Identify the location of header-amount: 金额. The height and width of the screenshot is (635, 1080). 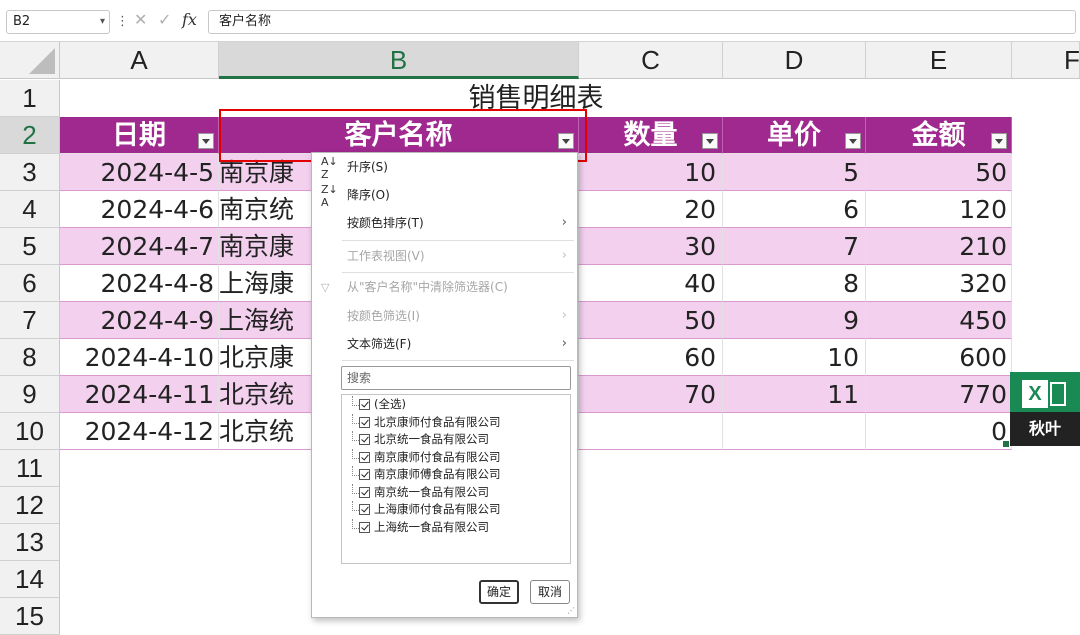
(939, 135).